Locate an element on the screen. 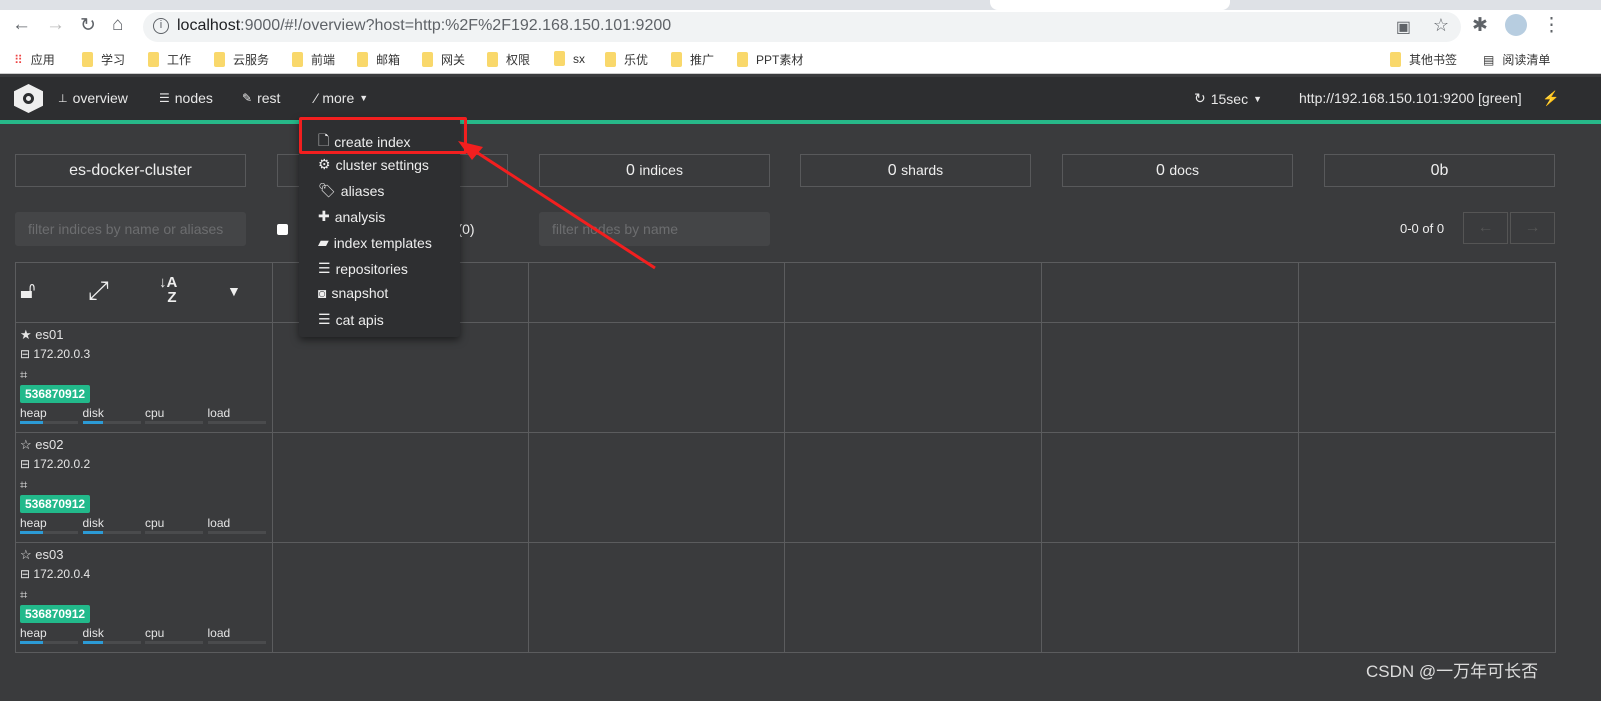 This screenshot has height=701, width=1601. watermark: CSDN @一万年可长否 is located at coordinates (1452, 671).